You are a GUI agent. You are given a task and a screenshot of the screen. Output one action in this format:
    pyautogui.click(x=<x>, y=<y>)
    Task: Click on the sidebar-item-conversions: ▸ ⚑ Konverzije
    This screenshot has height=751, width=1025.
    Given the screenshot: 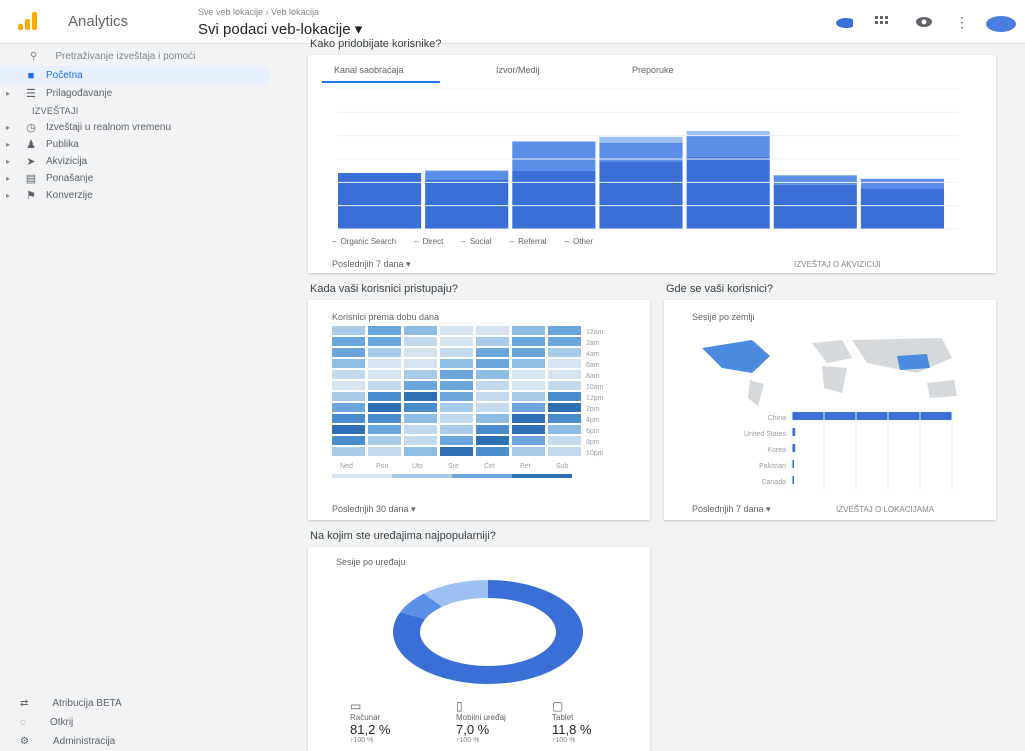 What is the action you would take?
    pyautogui.click(x=135, y=195)
    